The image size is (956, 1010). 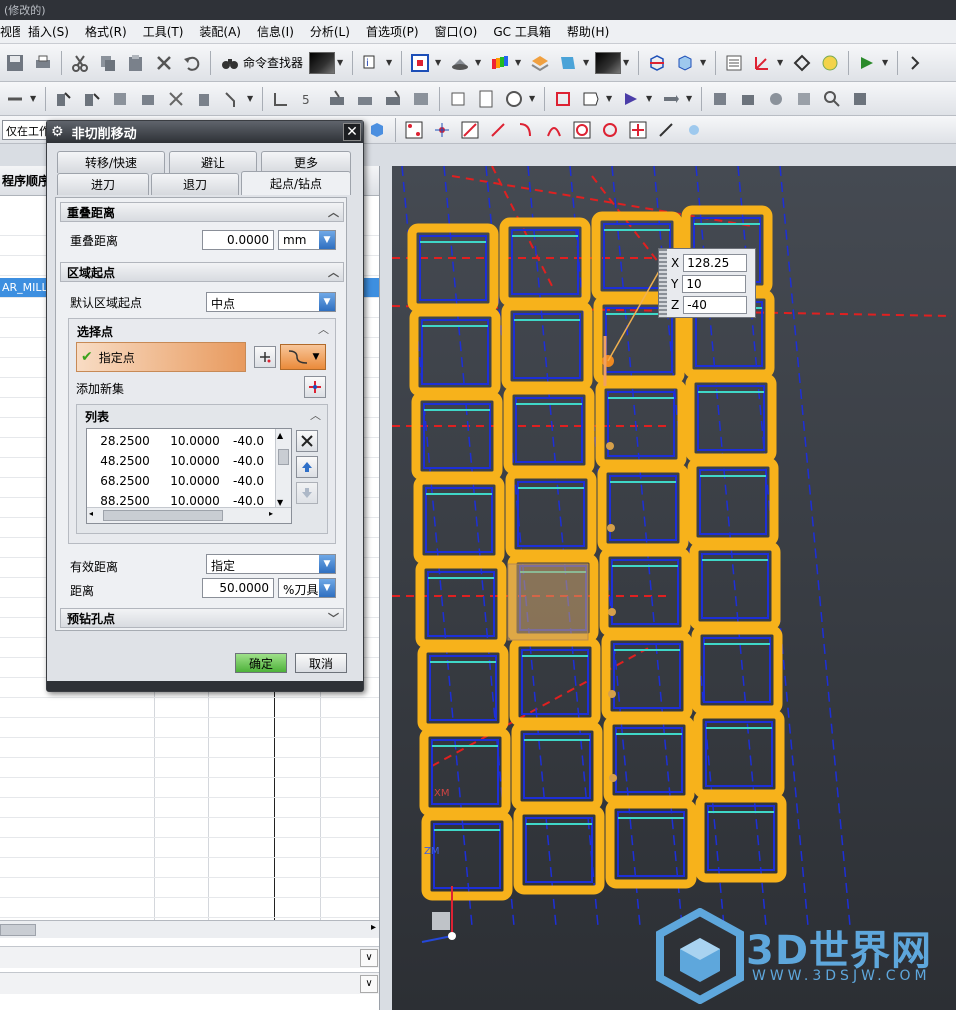 I want to click on create-operation-icon, so click(x=64, y=99).